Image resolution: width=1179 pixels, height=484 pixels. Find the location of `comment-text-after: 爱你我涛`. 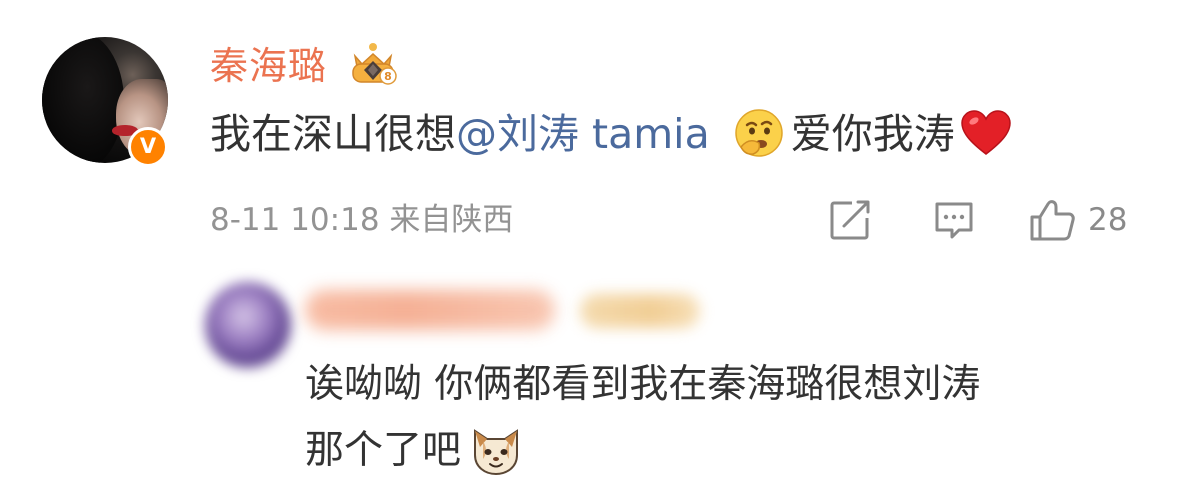

comment-text-after: 爱你我涛 is located at coordinates (872, 134).